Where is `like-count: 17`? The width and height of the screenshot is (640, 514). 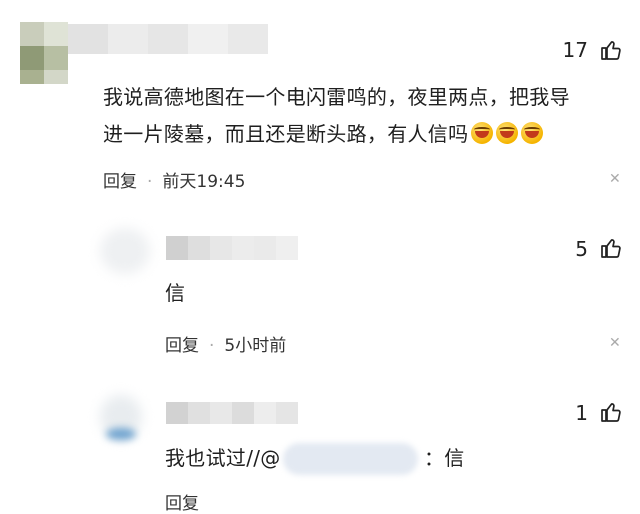
like-count: 17 is located at coordinates (575, 50).